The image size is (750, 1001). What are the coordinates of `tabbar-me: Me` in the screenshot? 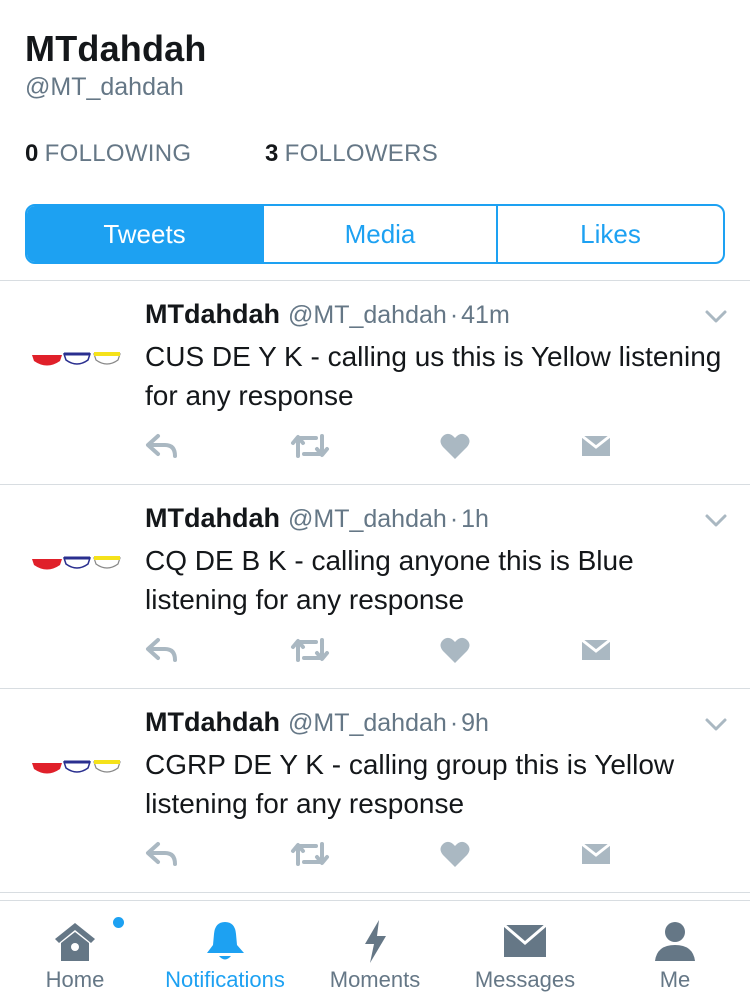 It's located at (675, 951).